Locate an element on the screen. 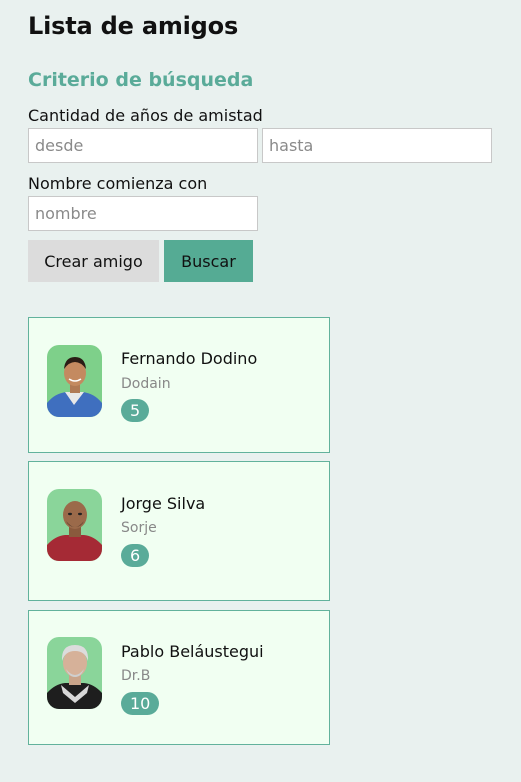  friend-card: Fernando Dodino Dodain 5 is located at coordinates (179, 385).